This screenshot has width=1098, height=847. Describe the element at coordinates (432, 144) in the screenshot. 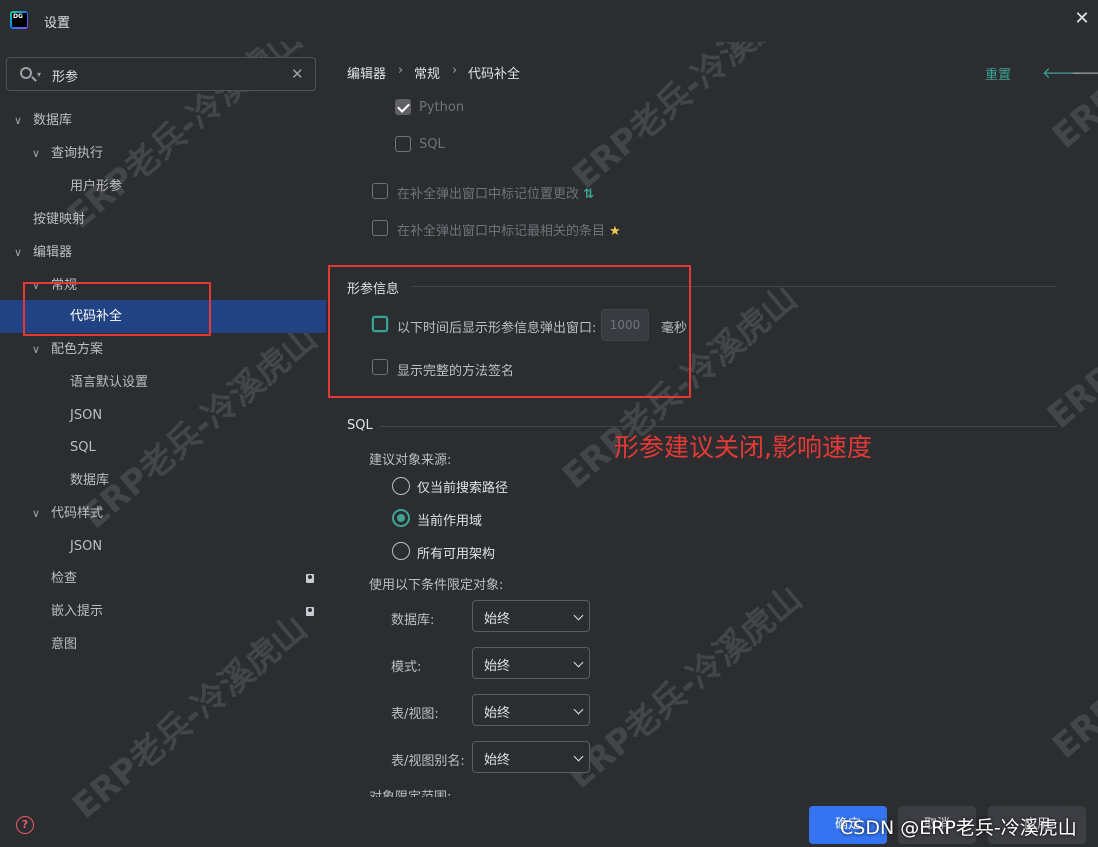

I see `sql-checkbox-label: SQL` at that location.